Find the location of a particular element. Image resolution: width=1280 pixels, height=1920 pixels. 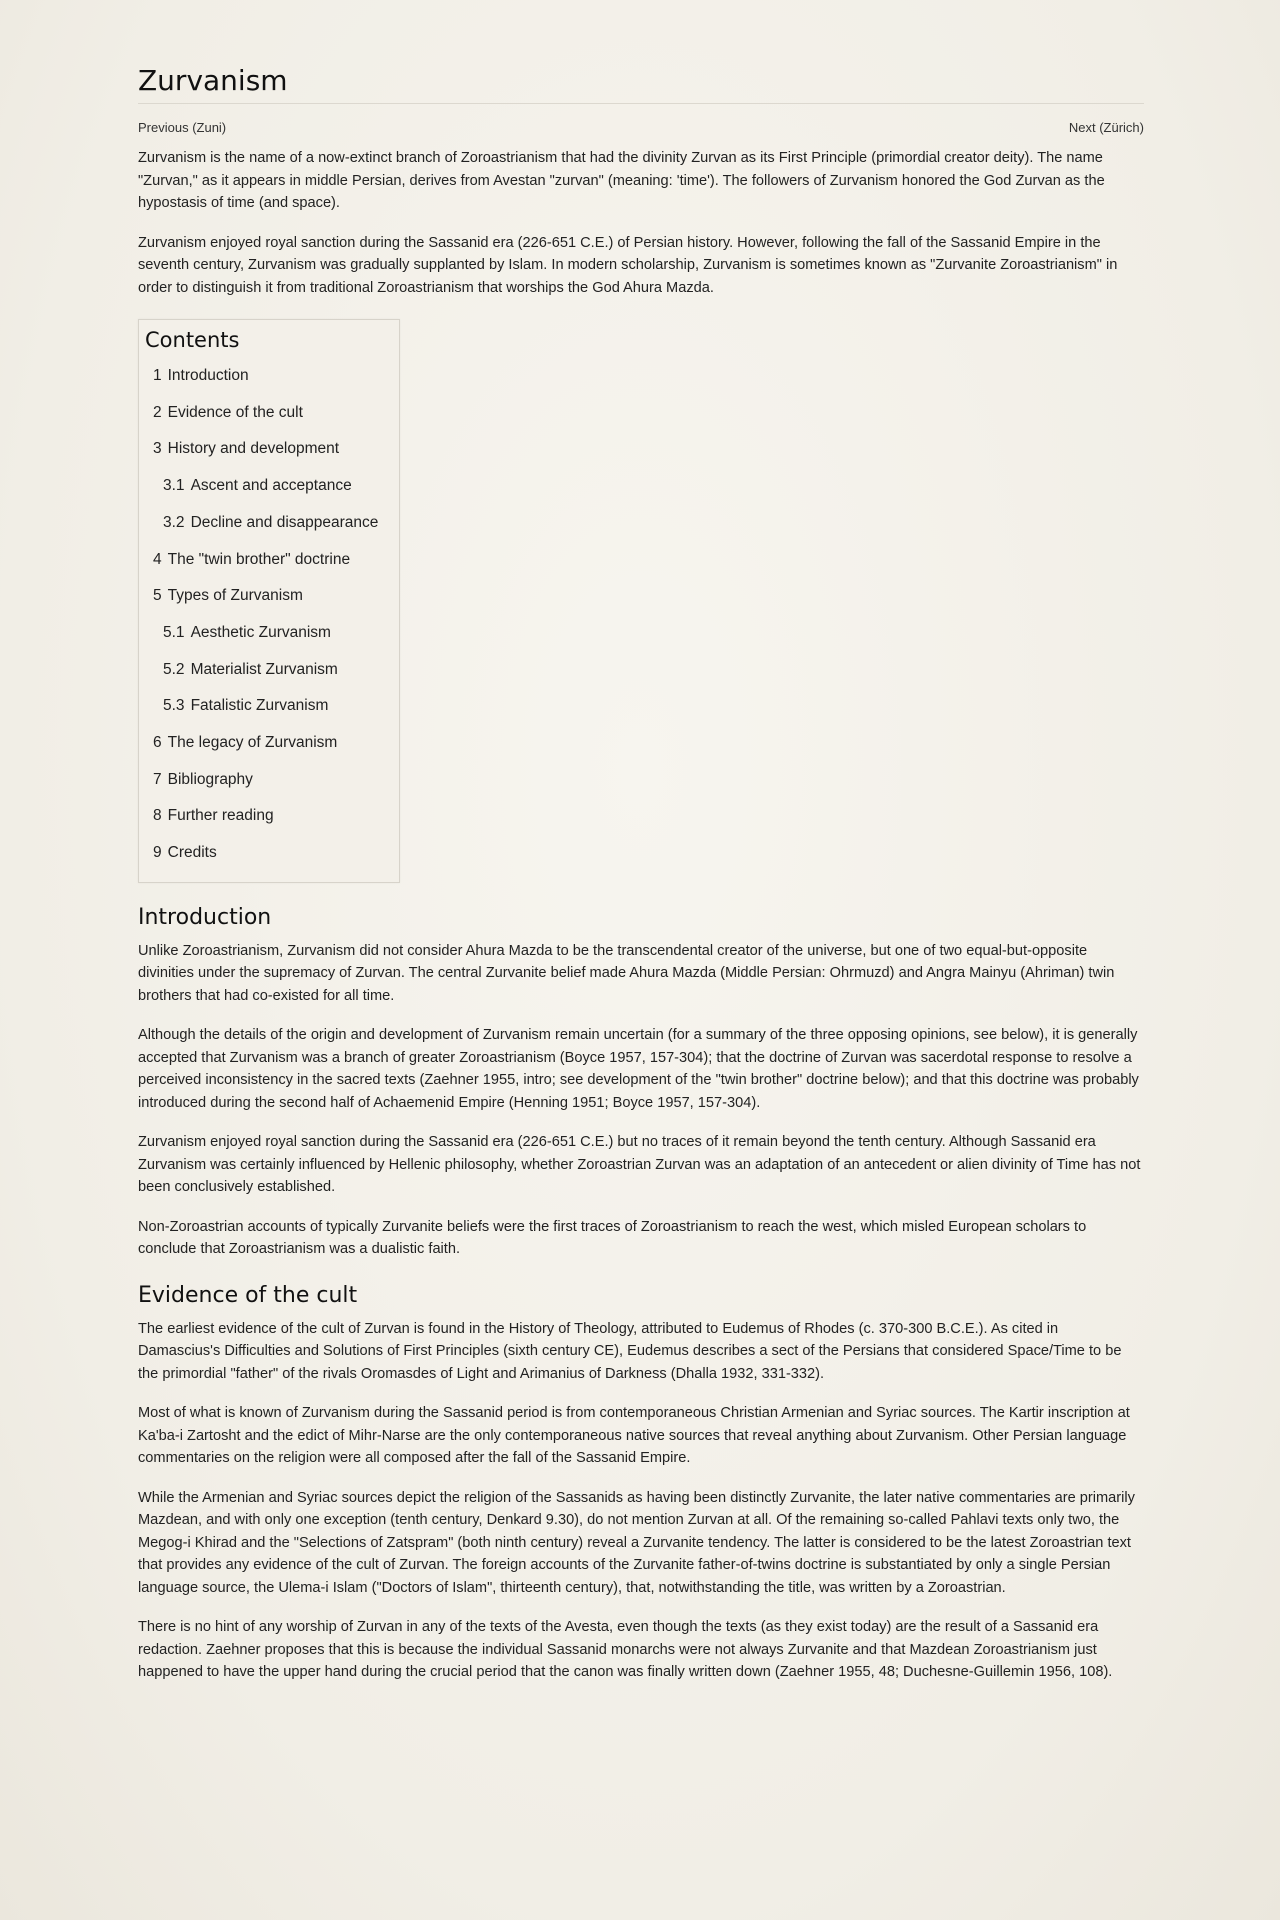

toc-item-decline: 3.2 Decline and disappearance is located at coordinates (272, 523).